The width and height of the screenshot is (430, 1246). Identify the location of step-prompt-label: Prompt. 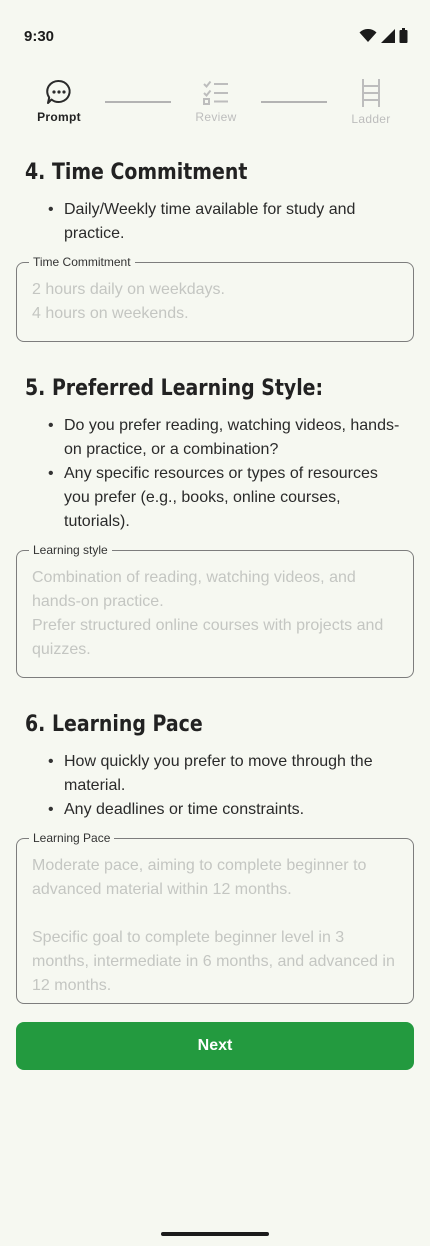
(59, 117).